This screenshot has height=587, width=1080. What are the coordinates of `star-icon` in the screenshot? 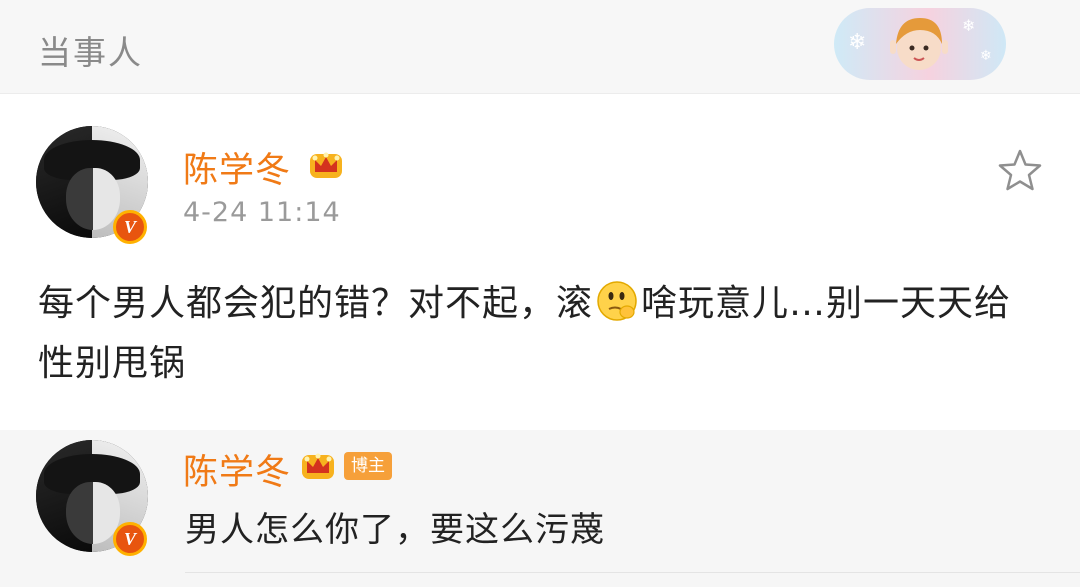 It's located at (1020, 170).